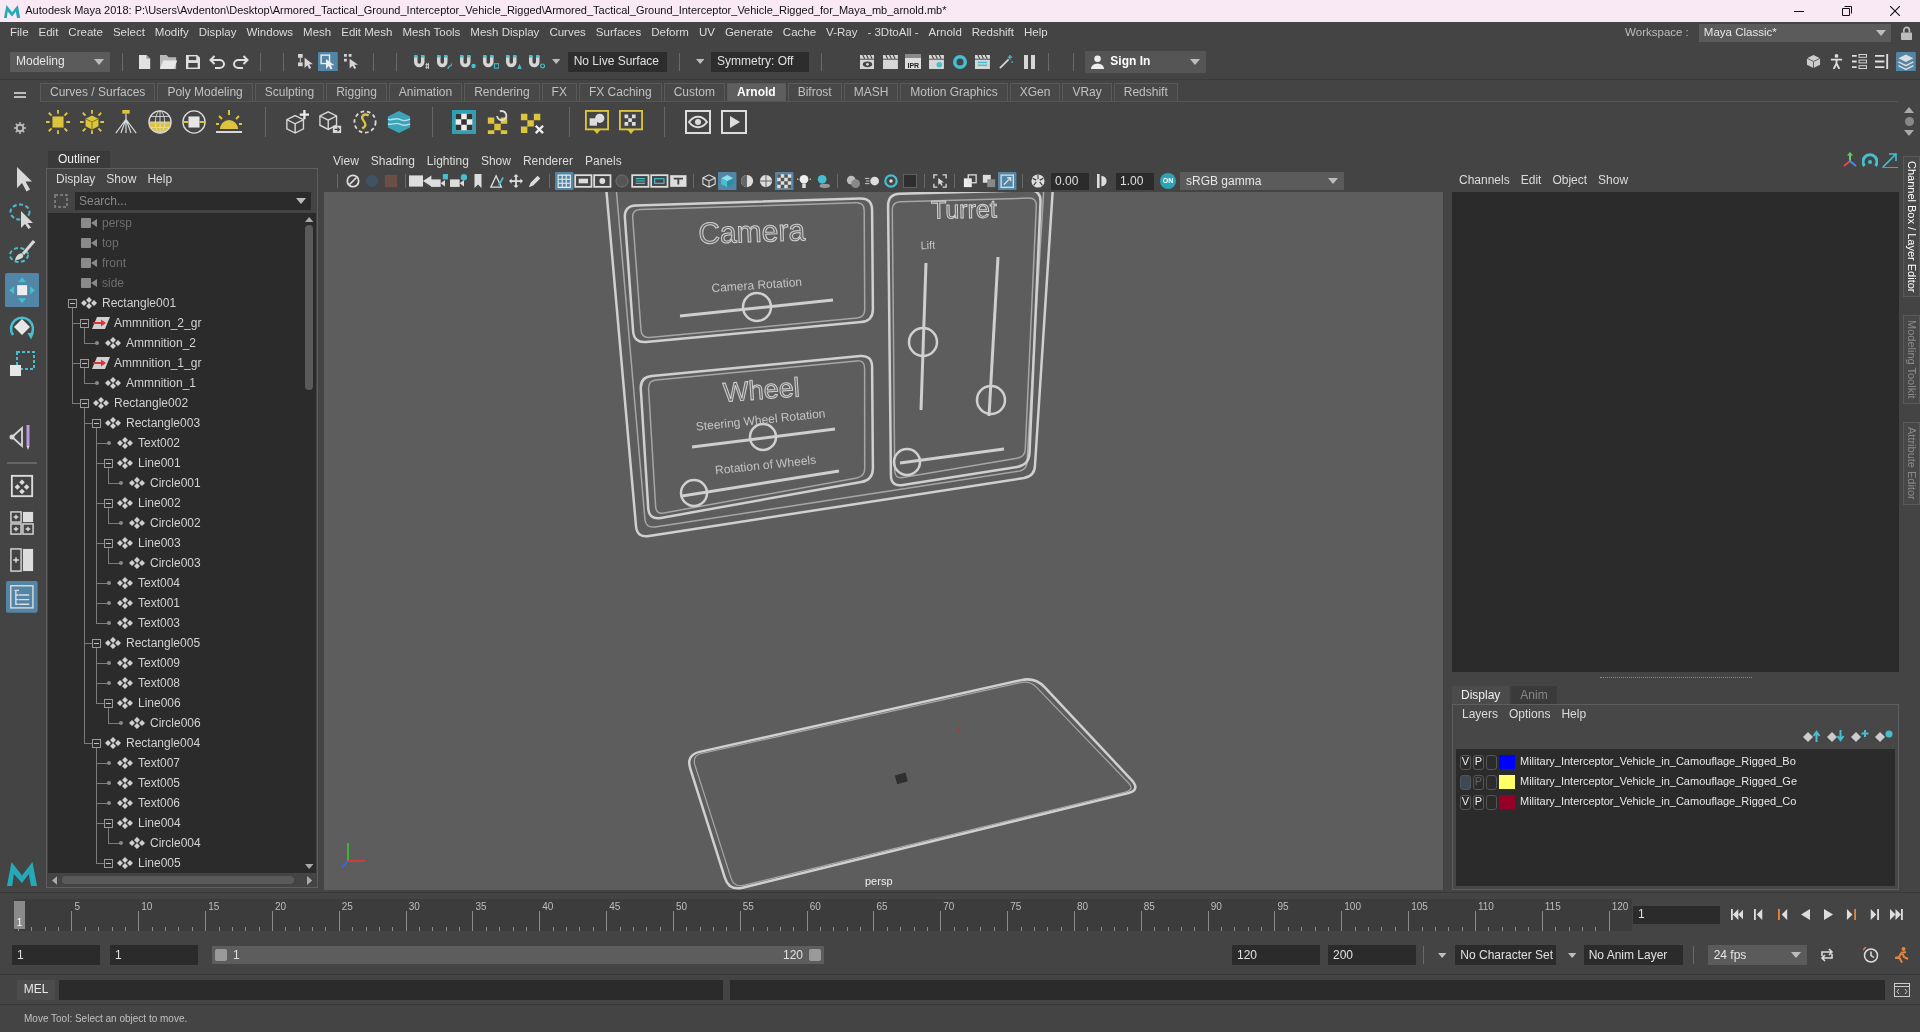 The width and height of the screenshot is (1920, 1032). Describe the element at coordinates (1906, 33) in the screenshot. I see `lock-icon` at that location.